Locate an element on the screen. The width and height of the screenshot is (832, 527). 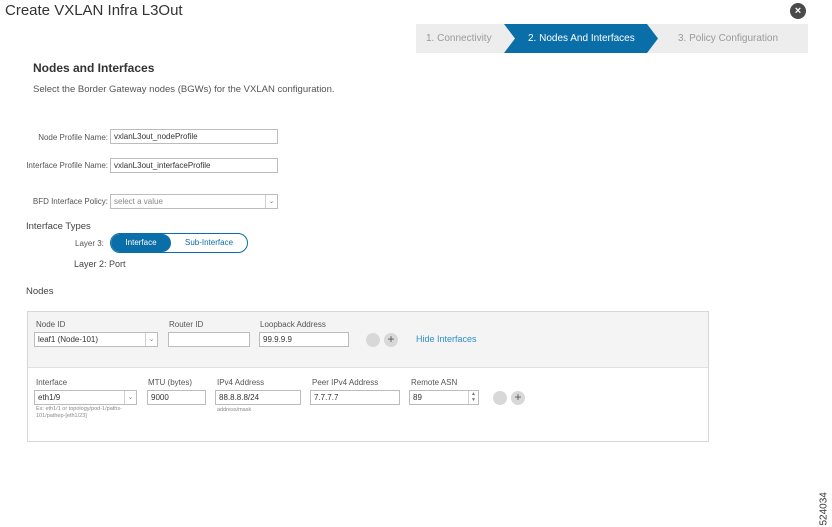
layer3-toggle: Interface Sub-Interface is located at coordinates (179, 243).